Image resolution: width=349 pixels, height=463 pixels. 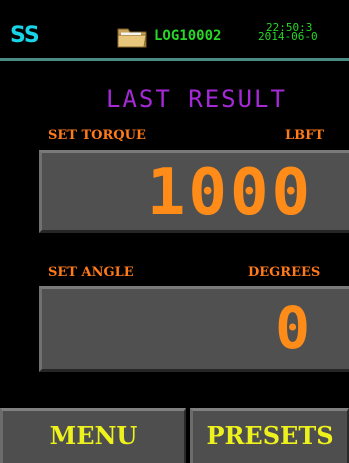 What do you see at coordinates (188, 36) in the screenshot?
I see `log-file-name: LOG10002` at bounding box center [188, 36].